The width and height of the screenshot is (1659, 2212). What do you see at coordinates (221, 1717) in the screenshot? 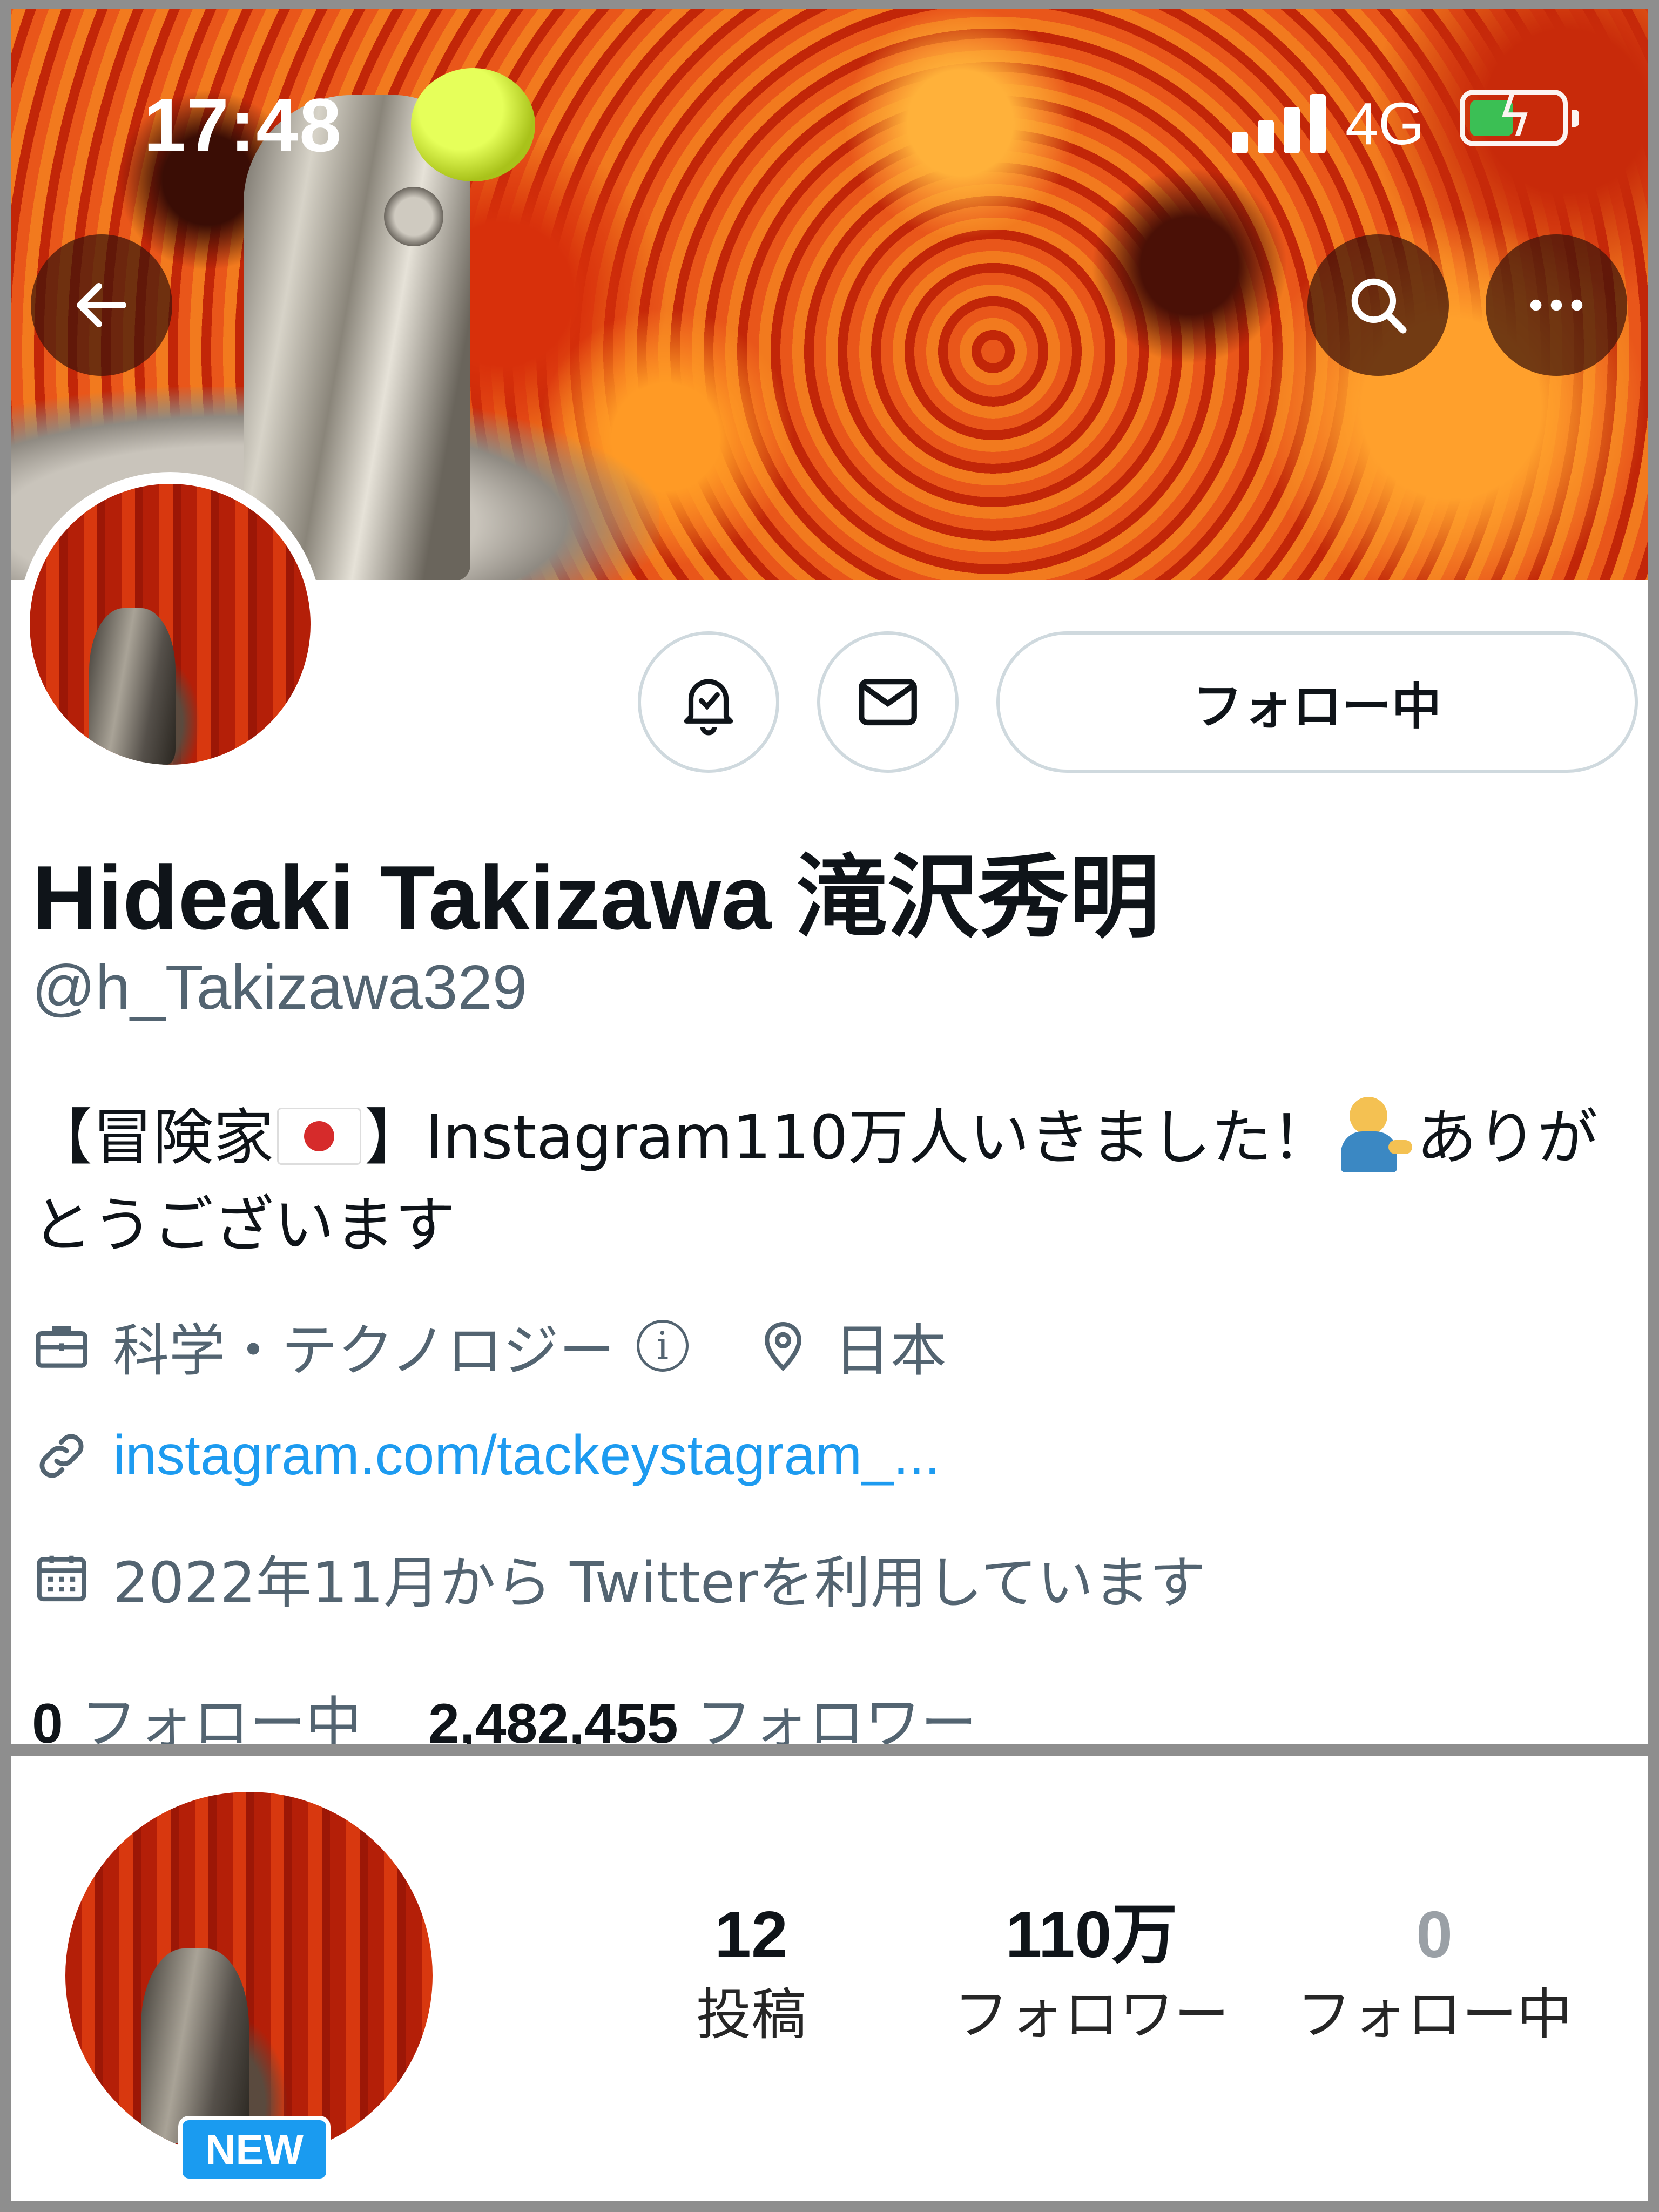
I see `following-label: フォロー中` at bounding box center [221, 1717].